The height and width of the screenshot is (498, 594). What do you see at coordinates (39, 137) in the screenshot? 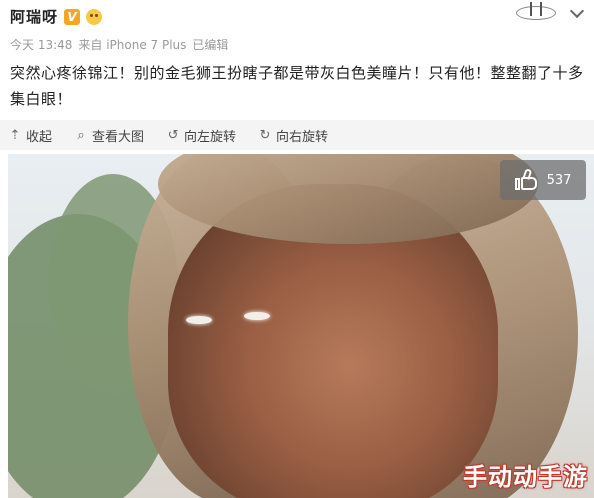
I see `collapse-label: 收起` at bounding box center [39, 137].